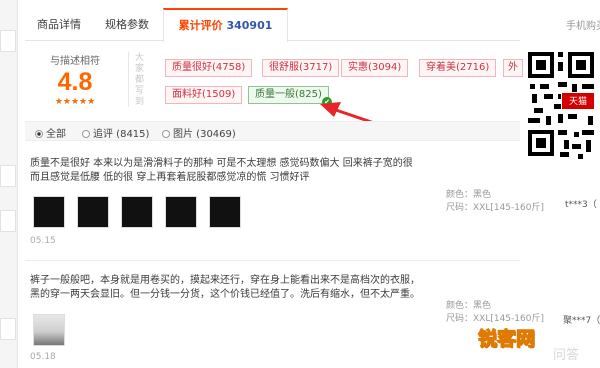 The image size is (600, 368). I want to click on reviewer-name: 聚***7（, so click(581, 319).